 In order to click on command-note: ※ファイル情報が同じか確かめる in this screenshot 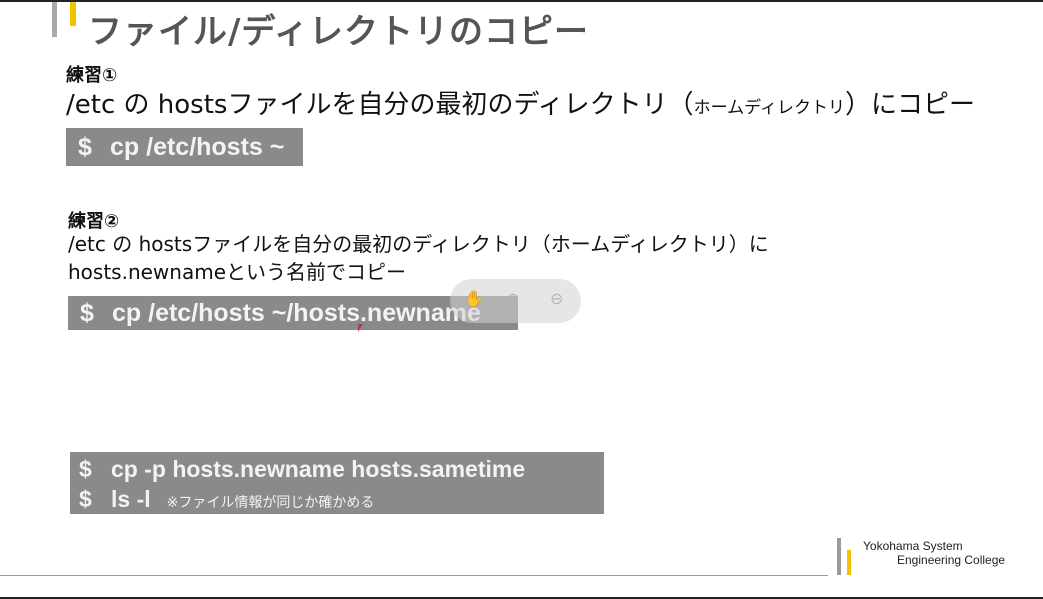, I will do `click(270, 503)`.